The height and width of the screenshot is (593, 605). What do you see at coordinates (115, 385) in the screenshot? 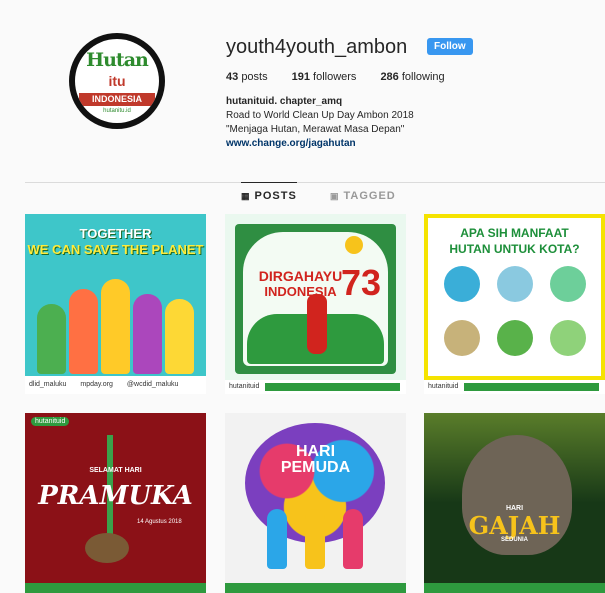
I see `post-footer: dlid_maluku mpday.org @wcdid_maluku` at bounding box center [115, 385].